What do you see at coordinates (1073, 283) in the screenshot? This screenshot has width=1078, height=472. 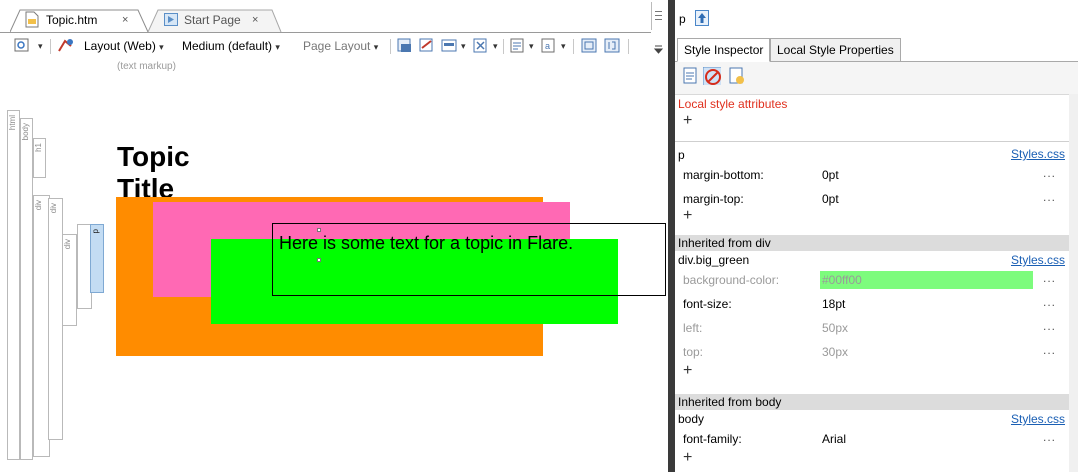 I see `vertical-scrollbar` at bounding box center [1073, 283].